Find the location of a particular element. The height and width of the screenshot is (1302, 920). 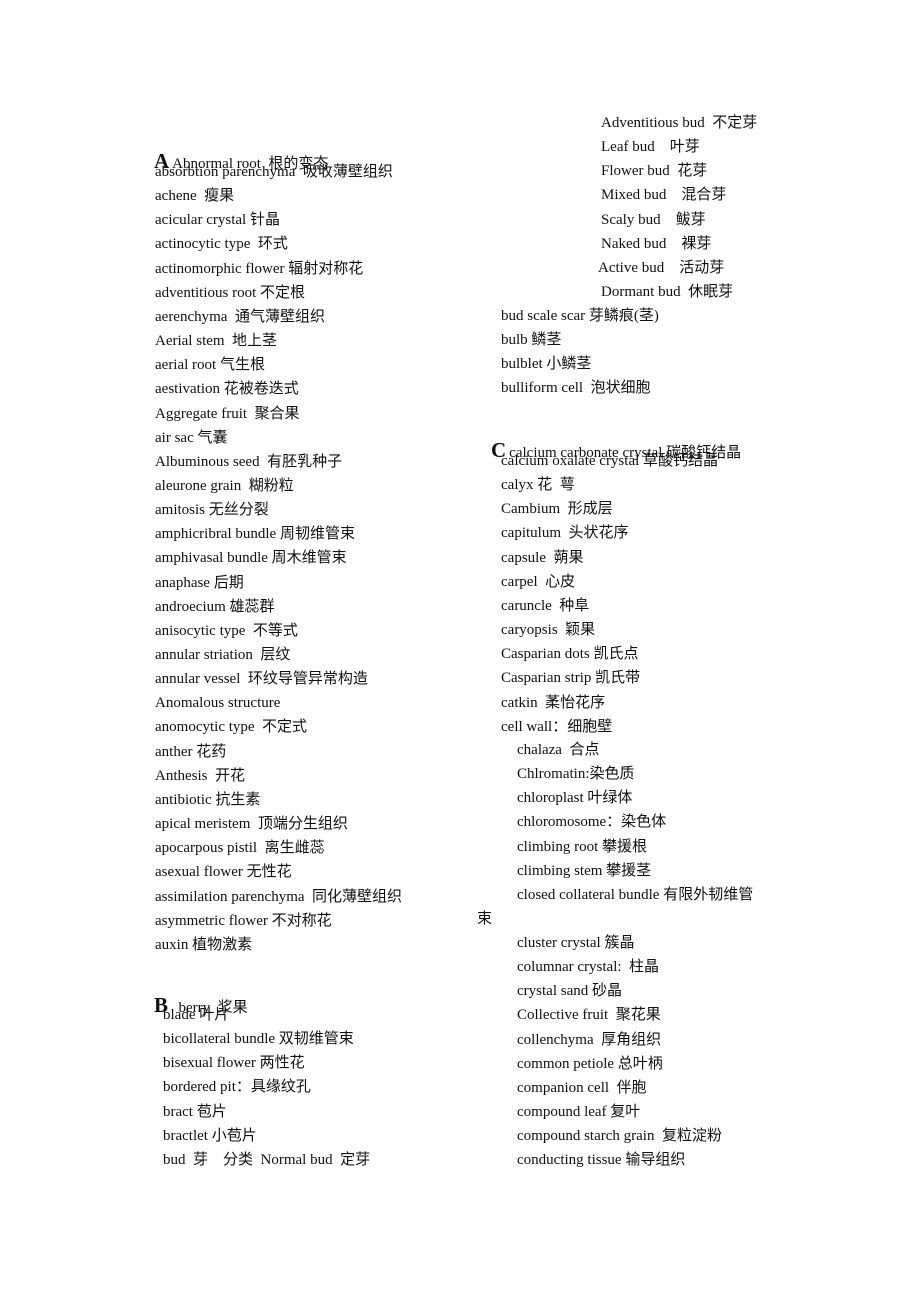

glossary-entry: anisocytic type 不等式 is located at coordinates (226, 630).